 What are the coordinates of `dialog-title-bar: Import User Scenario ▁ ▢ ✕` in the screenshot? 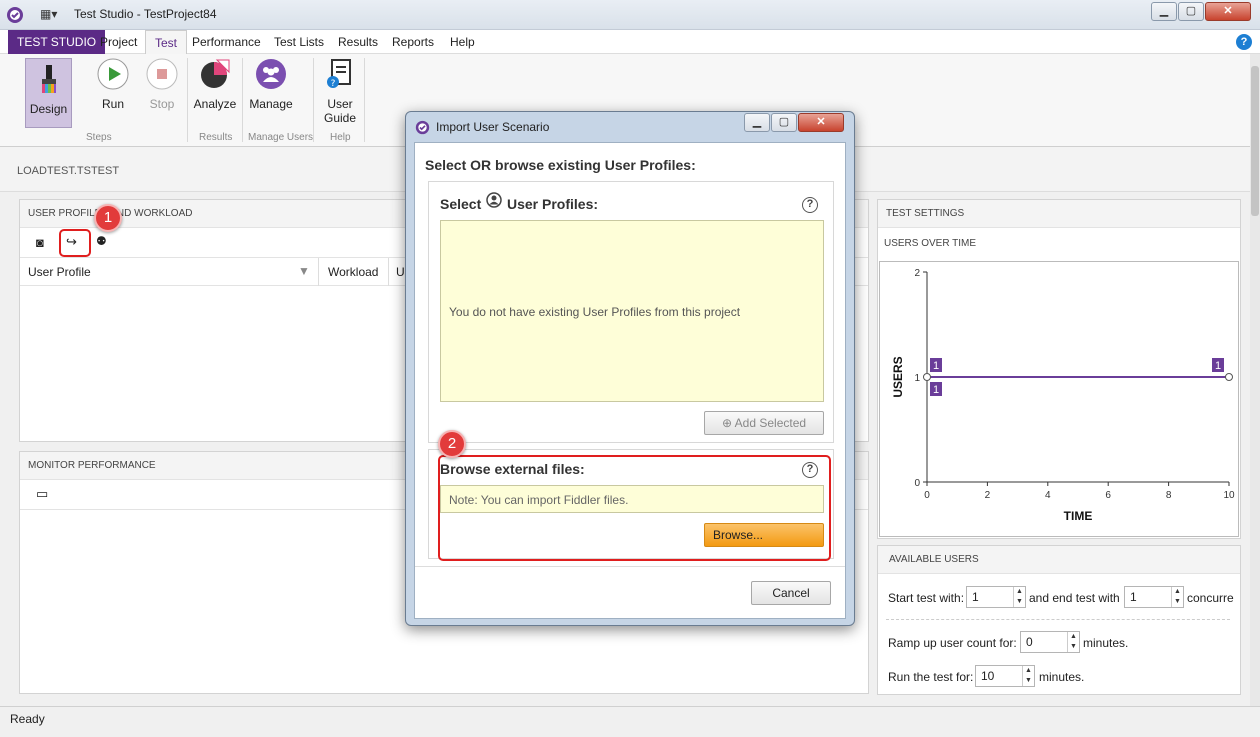 It's located at (630, 127).